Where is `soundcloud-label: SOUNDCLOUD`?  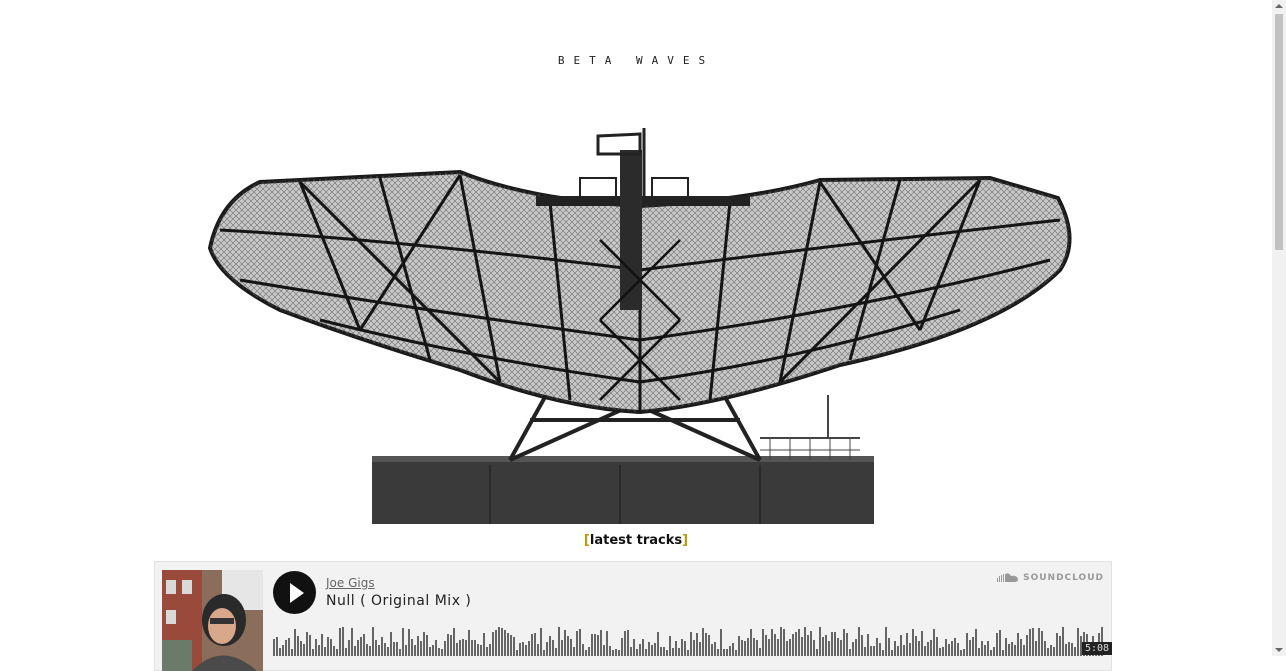 soundcloud-label: SOUNDCLOUD is located at coordinates (1063, 578).